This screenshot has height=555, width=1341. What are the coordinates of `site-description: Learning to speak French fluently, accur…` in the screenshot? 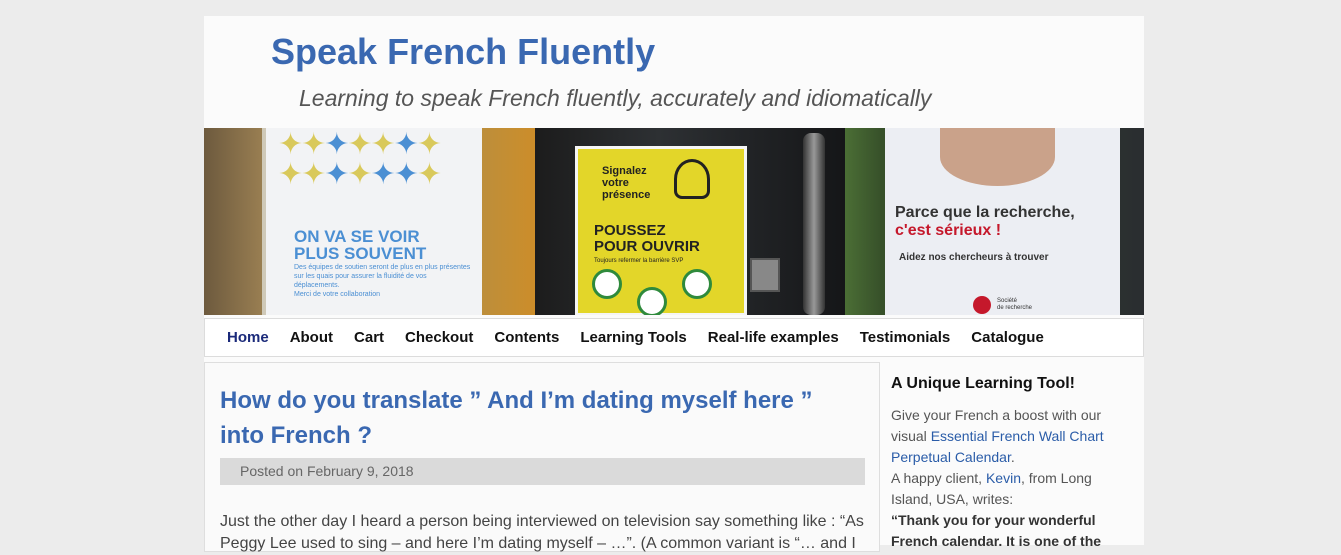 It's located at (615, 98).